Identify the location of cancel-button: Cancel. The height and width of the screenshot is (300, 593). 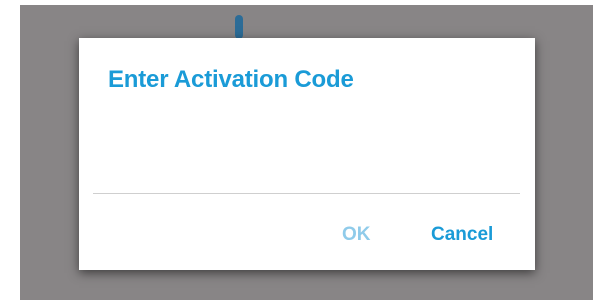
(462, 235).